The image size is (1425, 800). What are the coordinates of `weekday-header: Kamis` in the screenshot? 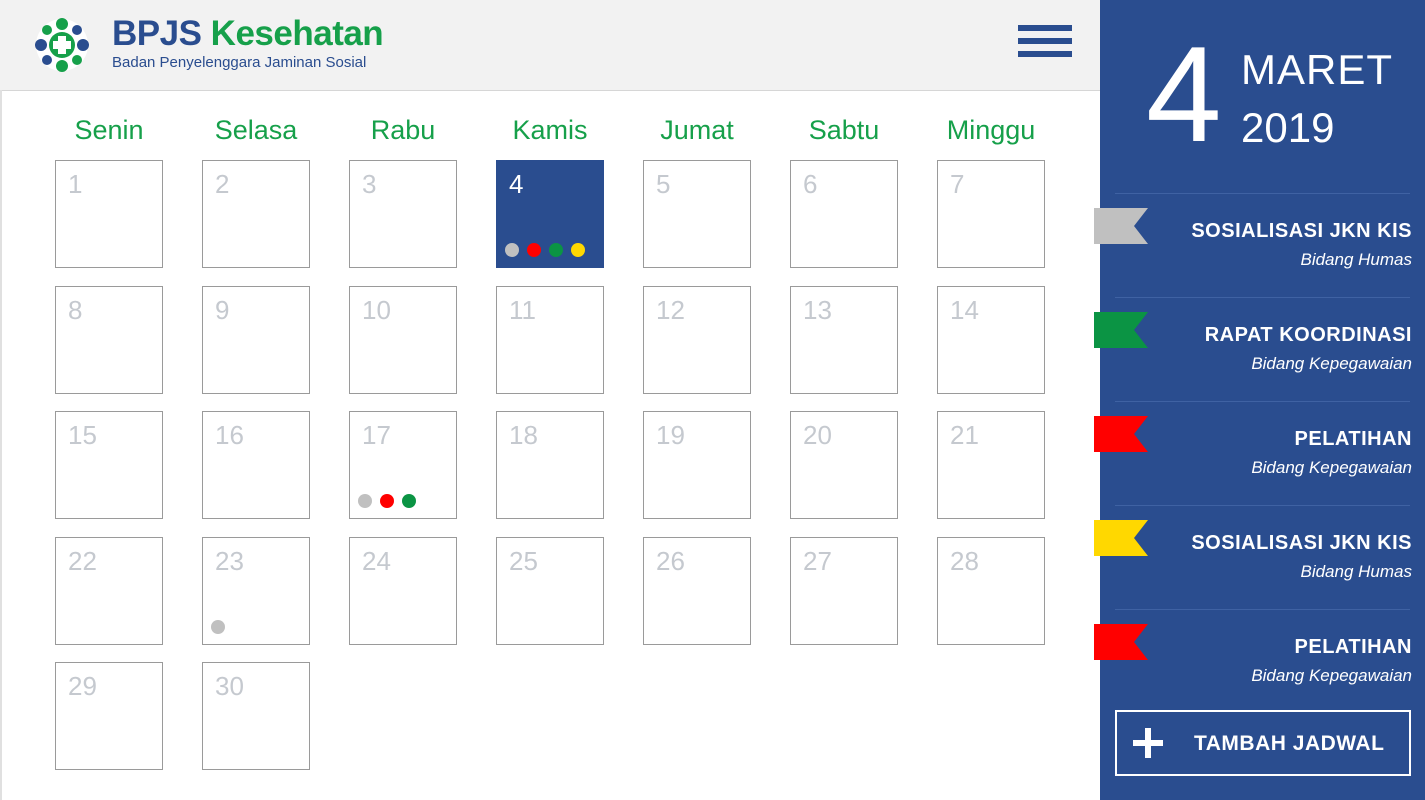 It's located at (550, 130).